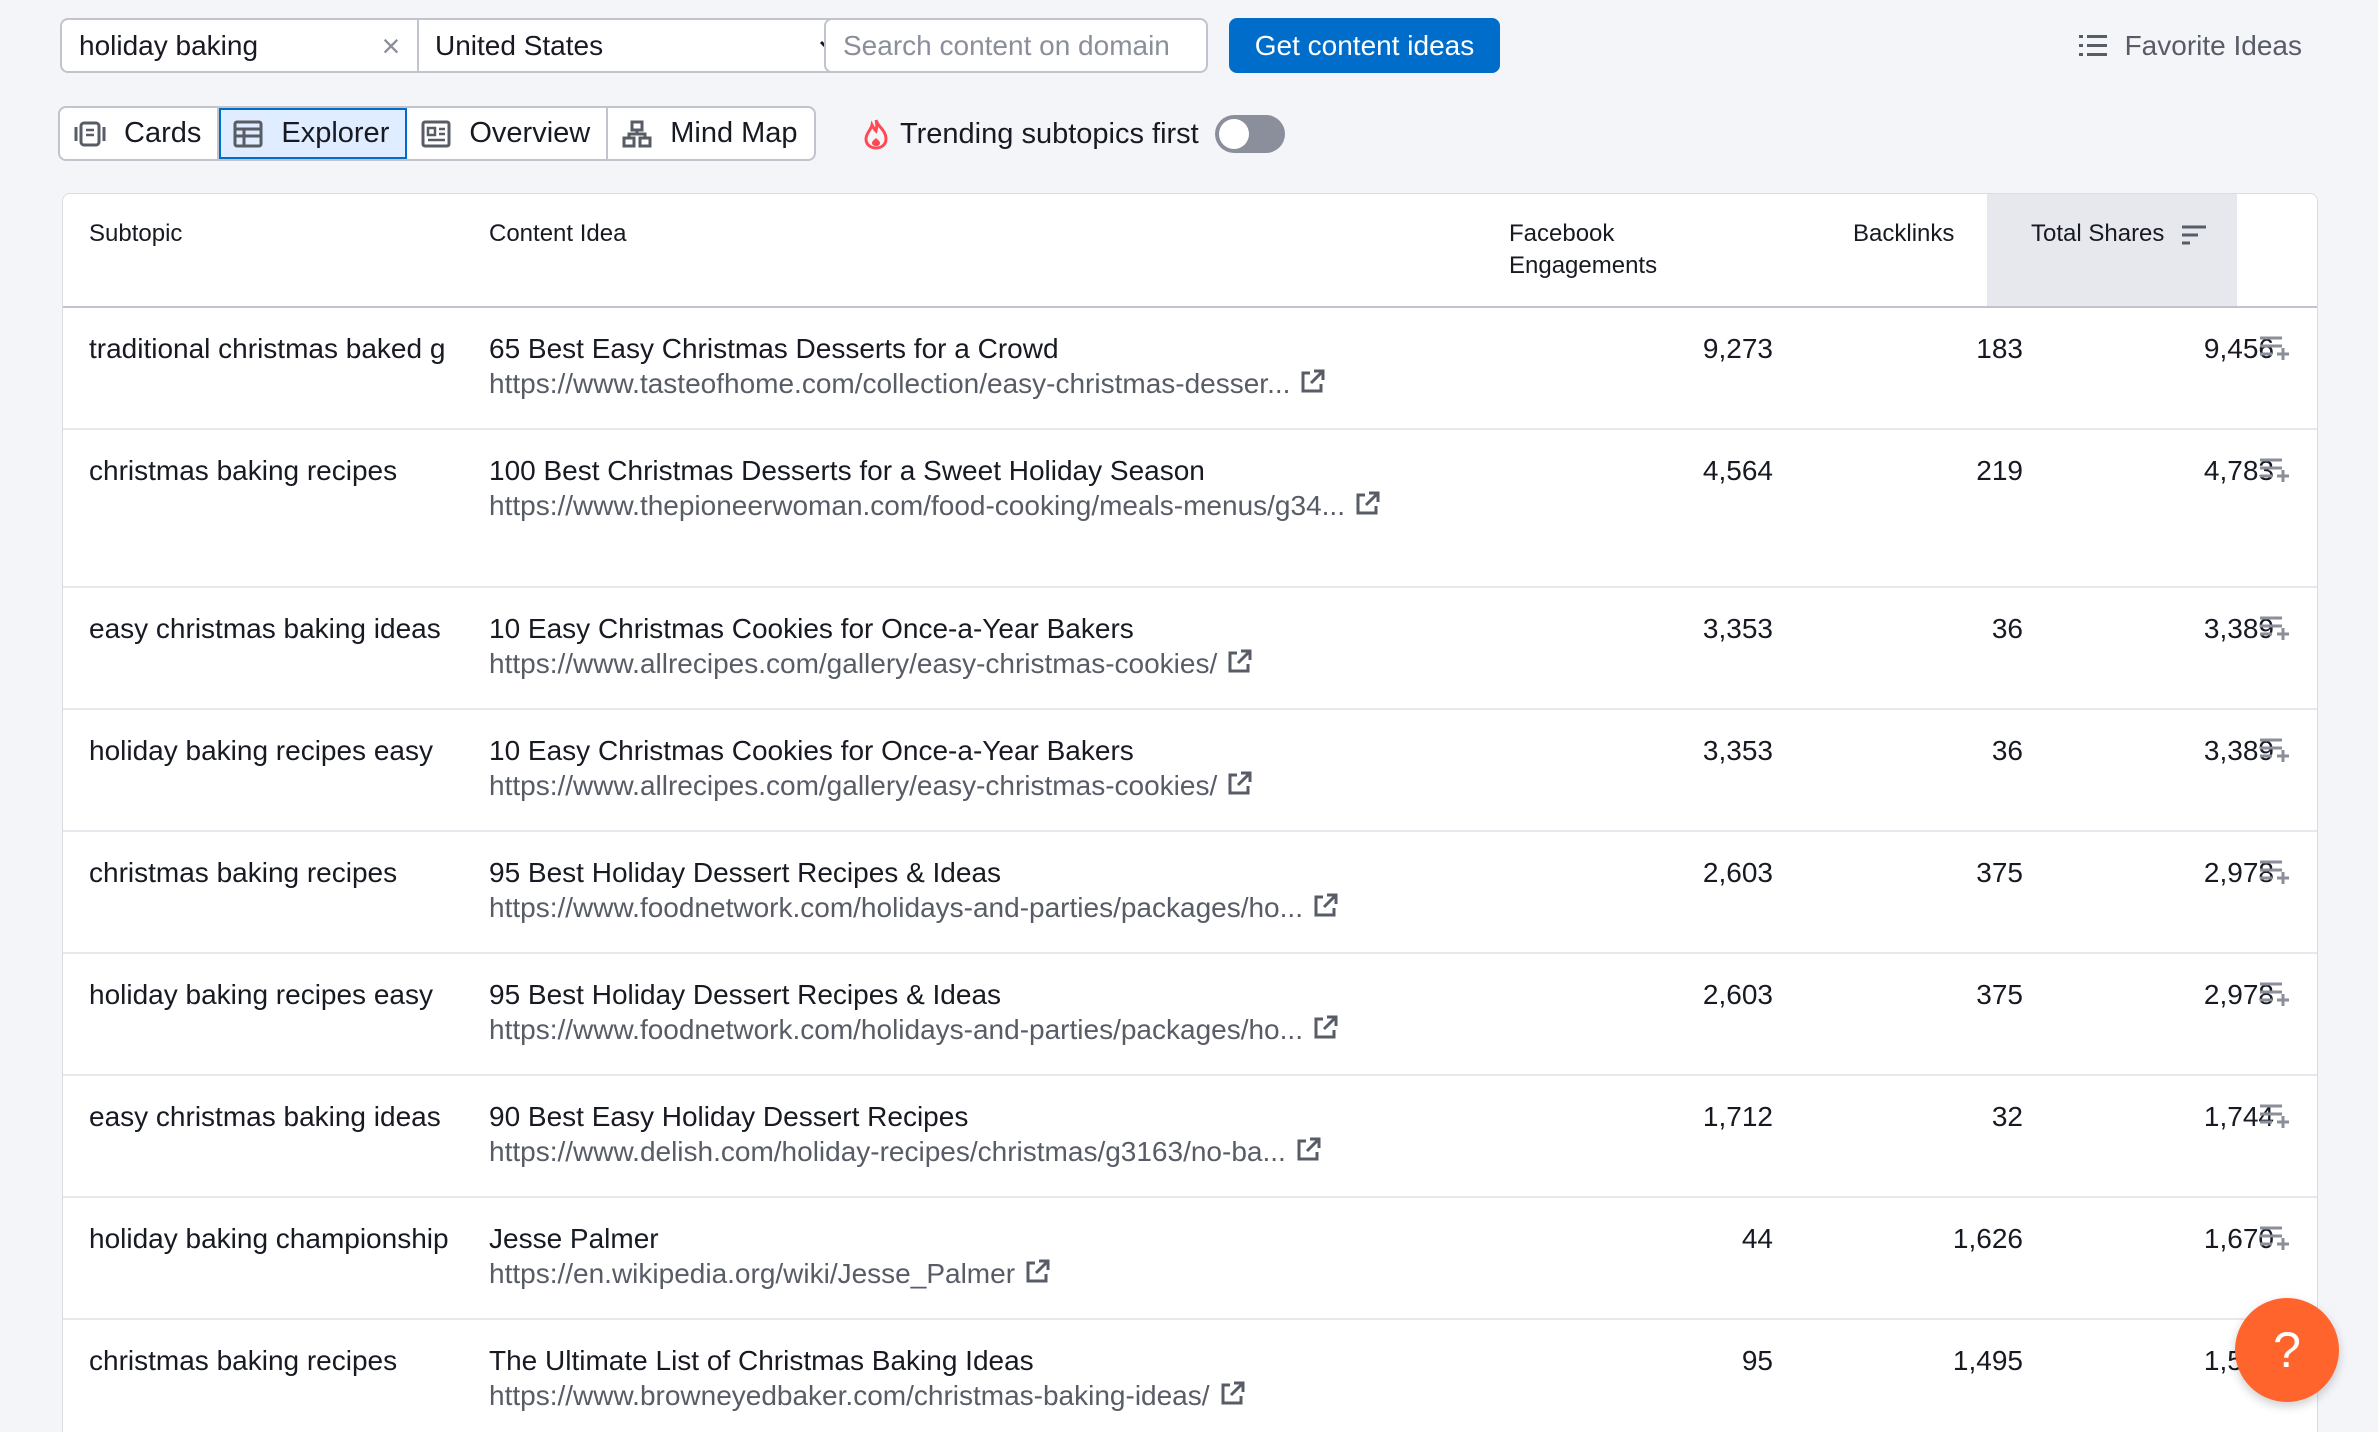 The height and width of the screenshot is (1432, 2378). Describe the element at coordinates (1249, 134) in the screenshot. I see `trending-toggle` at that location.